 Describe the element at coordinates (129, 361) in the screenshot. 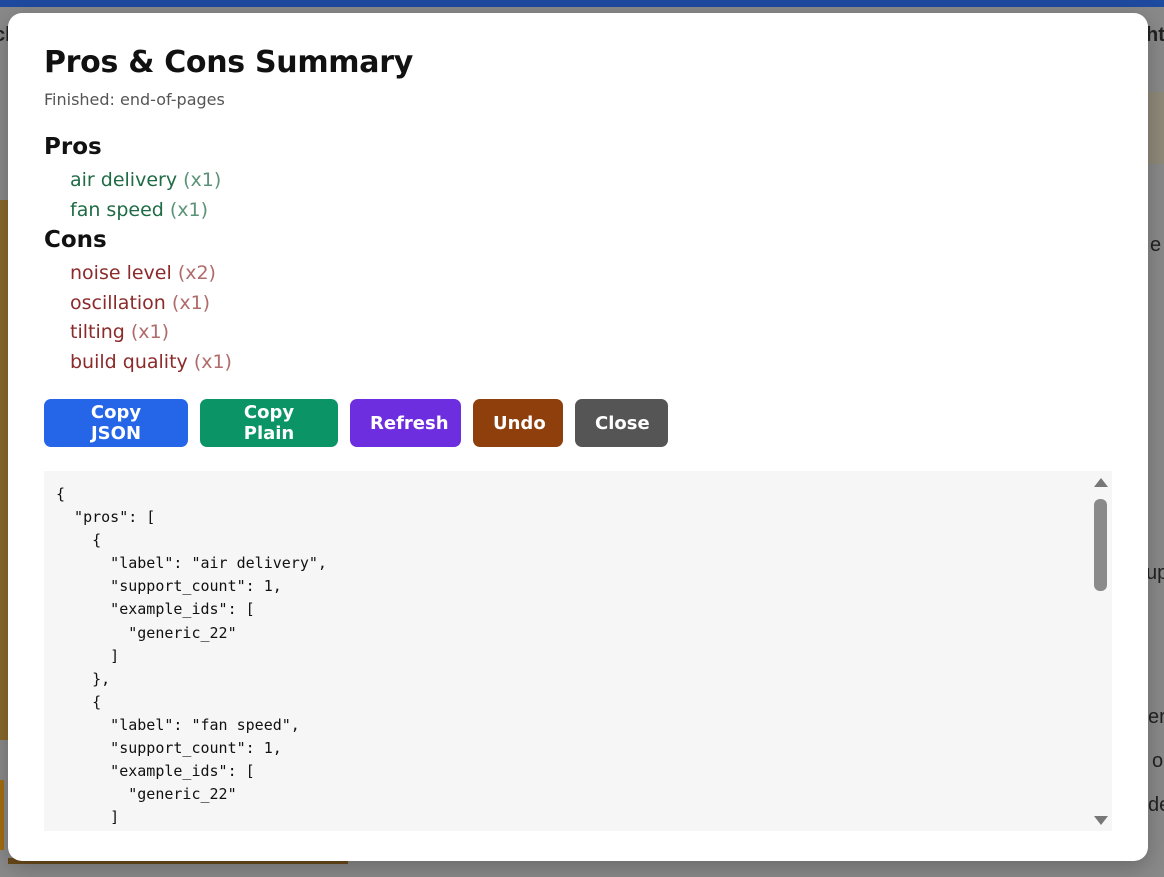

I see `con-item-label: build quality` at that location.